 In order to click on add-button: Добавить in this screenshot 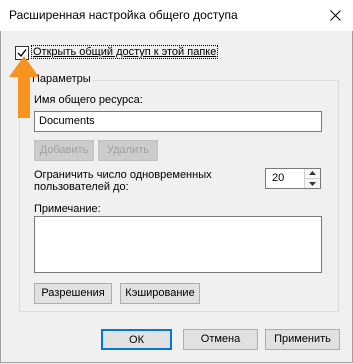, I will do `click(64, 150)`.